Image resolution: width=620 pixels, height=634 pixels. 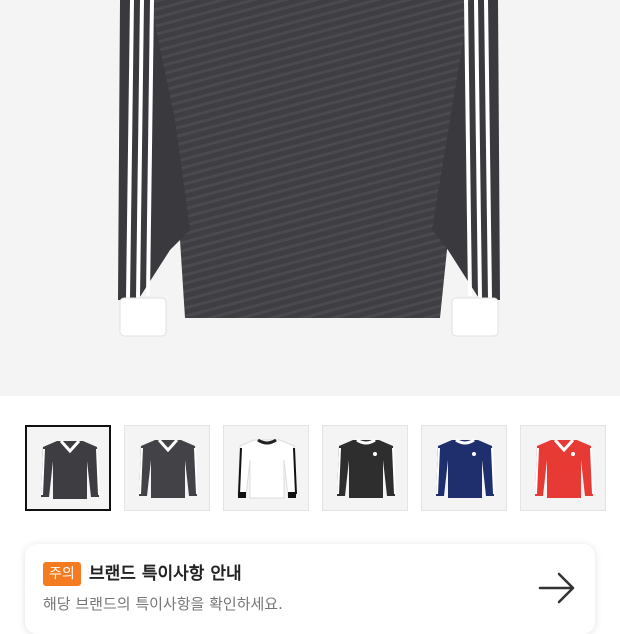 What do you see at coordinates (163, 604) in the screenshot?
I see `notice-subtitle: 해당 브랜드의 특이사항을 확인하세요.` at bounding box center [163, 604].